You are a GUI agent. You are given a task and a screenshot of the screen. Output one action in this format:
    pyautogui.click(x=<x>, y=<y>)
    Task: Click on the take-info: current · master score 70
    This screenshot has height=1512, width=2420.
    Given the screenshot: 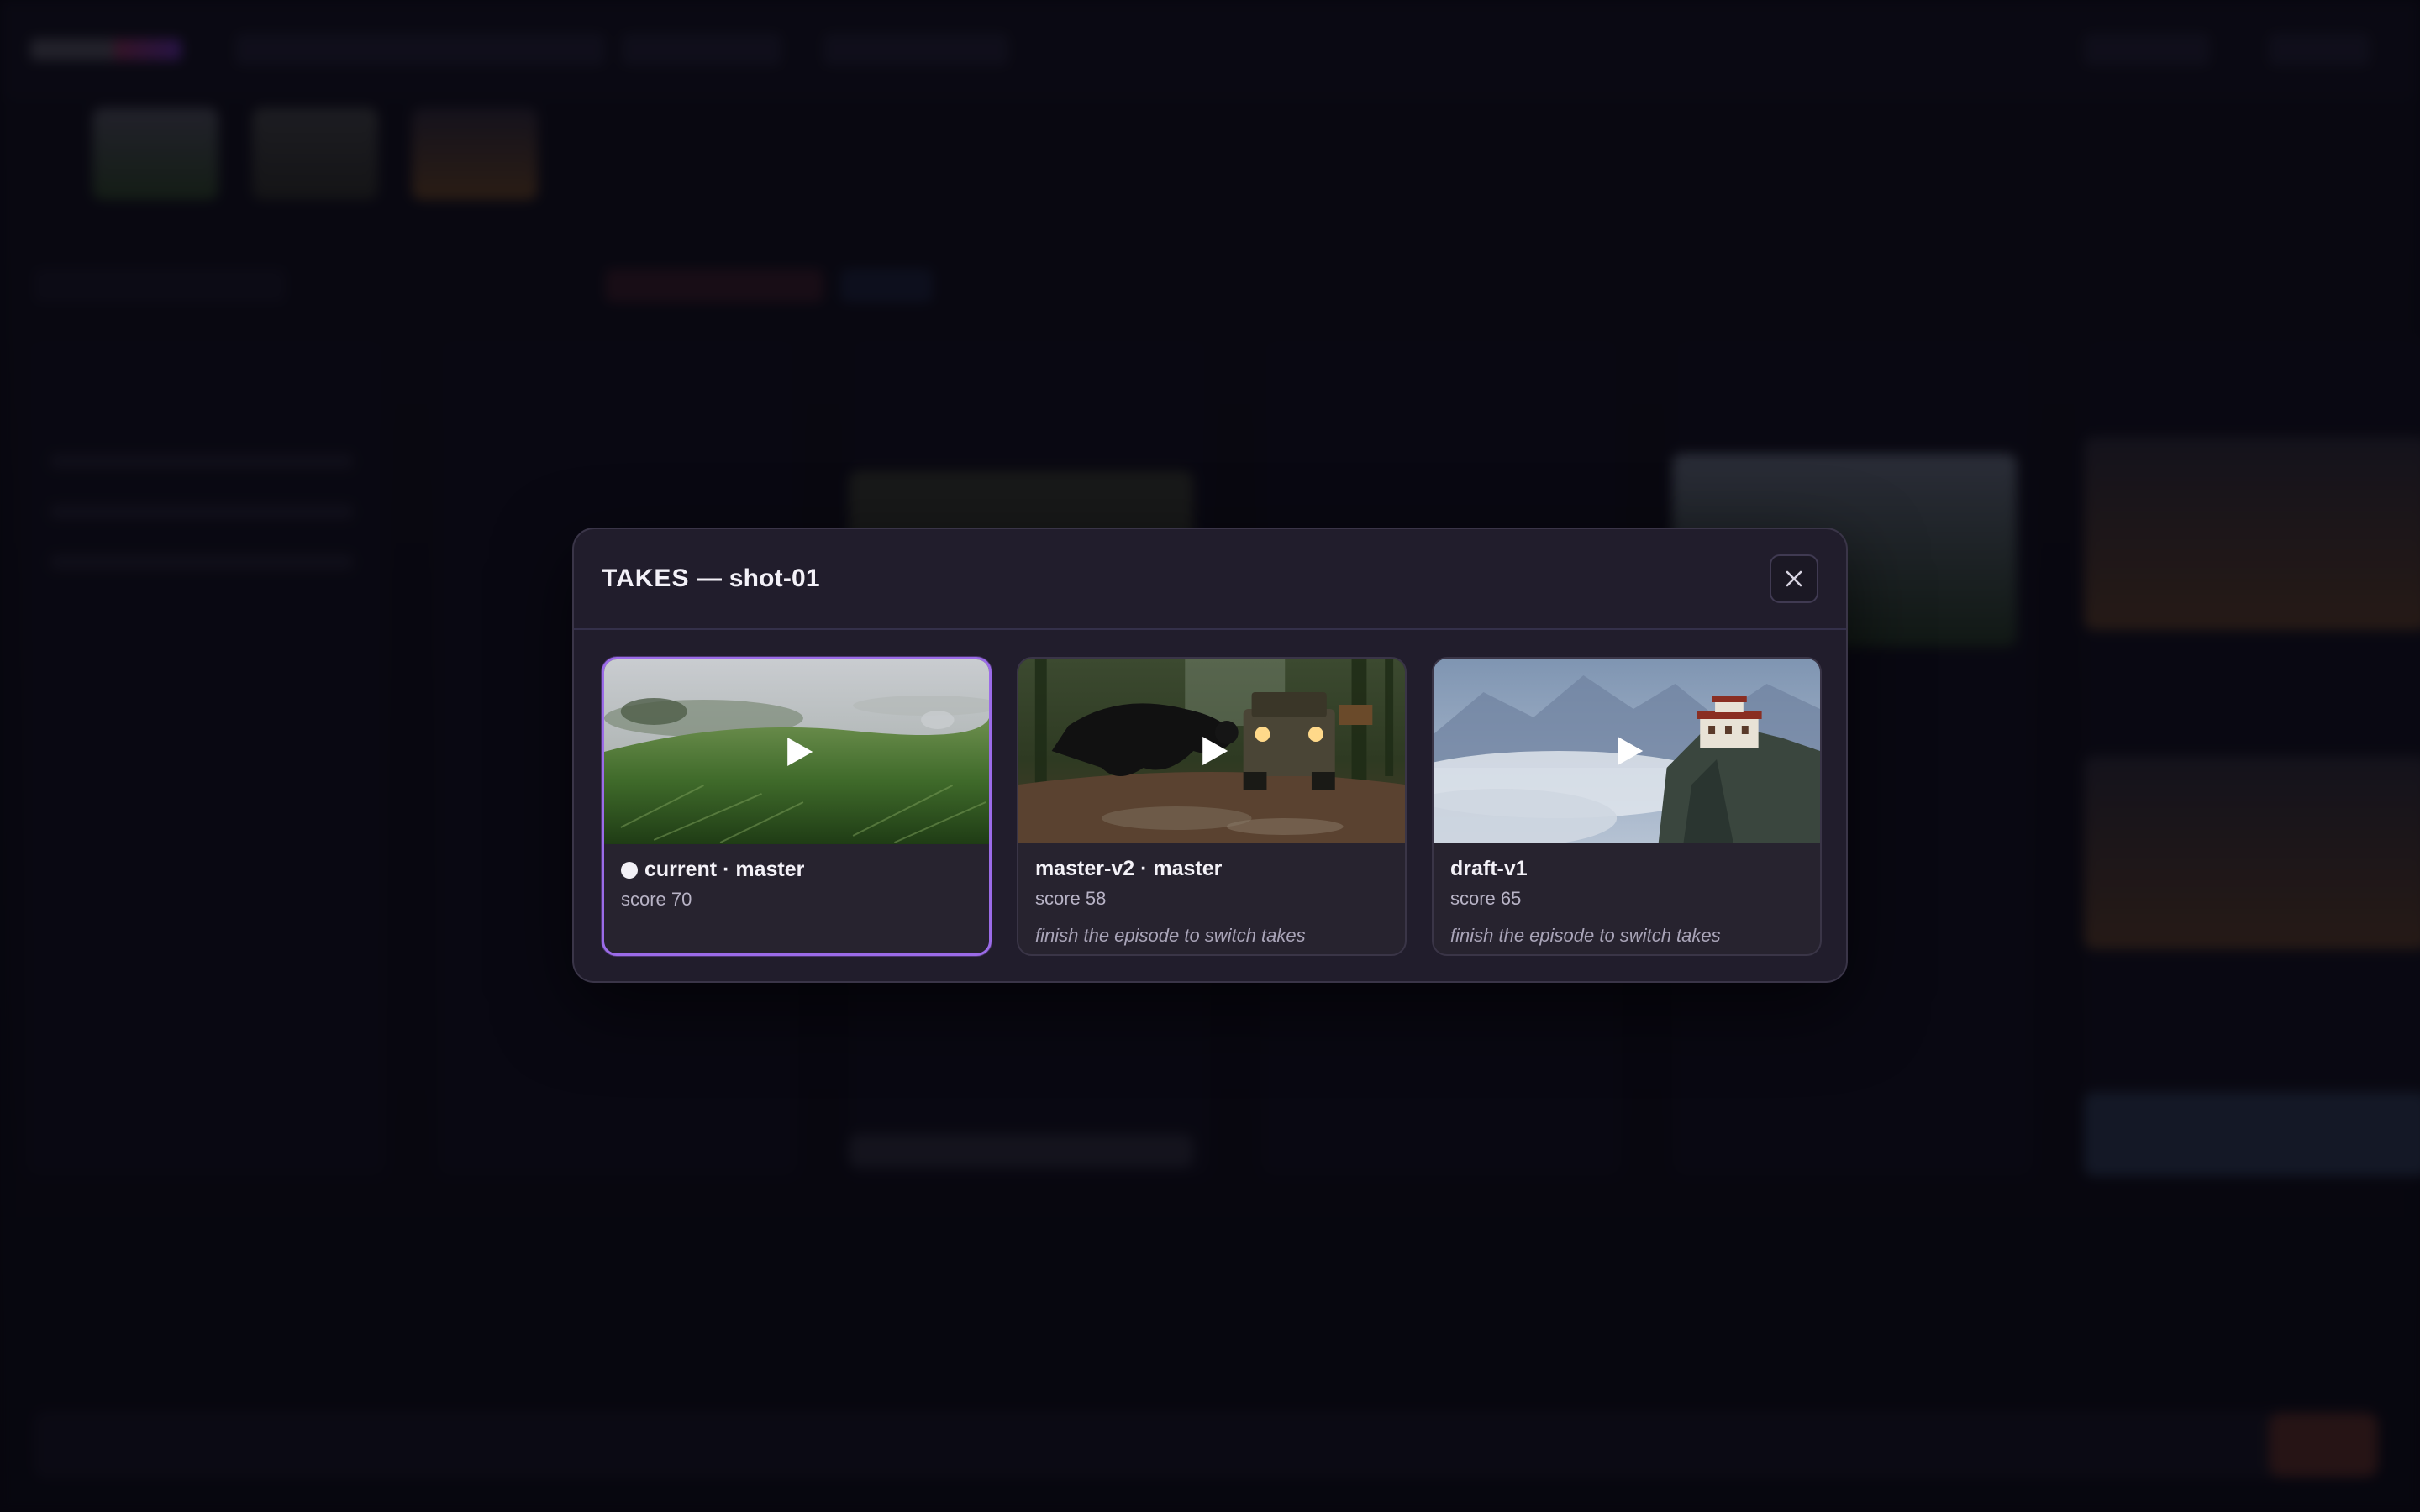 What is the action you would take?
    pyautogui.click(x=796, y=877)
    